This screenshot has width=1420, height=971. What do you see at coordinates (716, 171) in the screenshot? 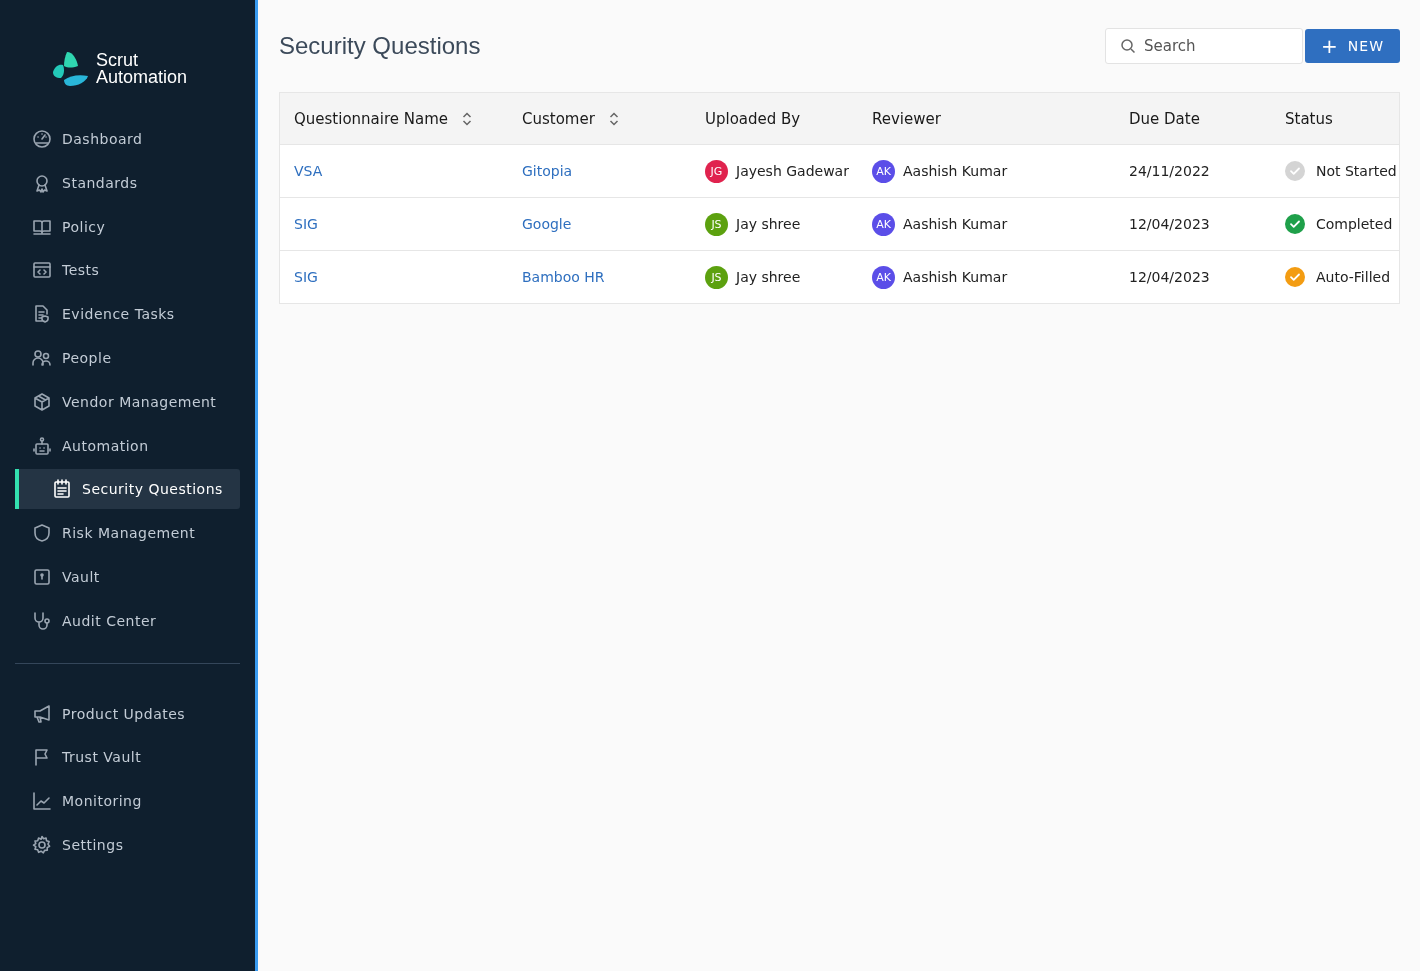
I see `uploader-avatar: JG` at bounding box center [716, 171].